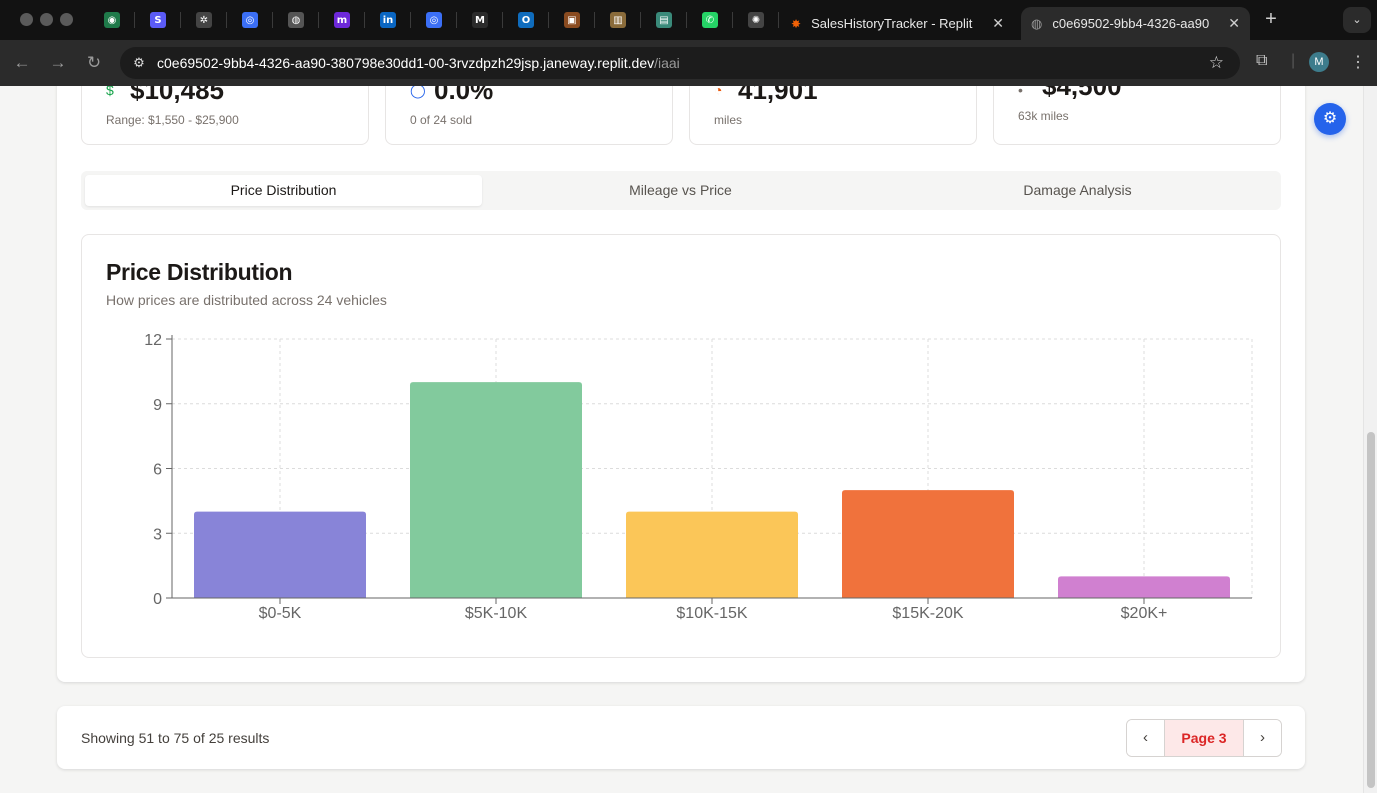 This screenshot has height=793, width=1377. I want to click on y-tick-label: 12, so click(153, 340).